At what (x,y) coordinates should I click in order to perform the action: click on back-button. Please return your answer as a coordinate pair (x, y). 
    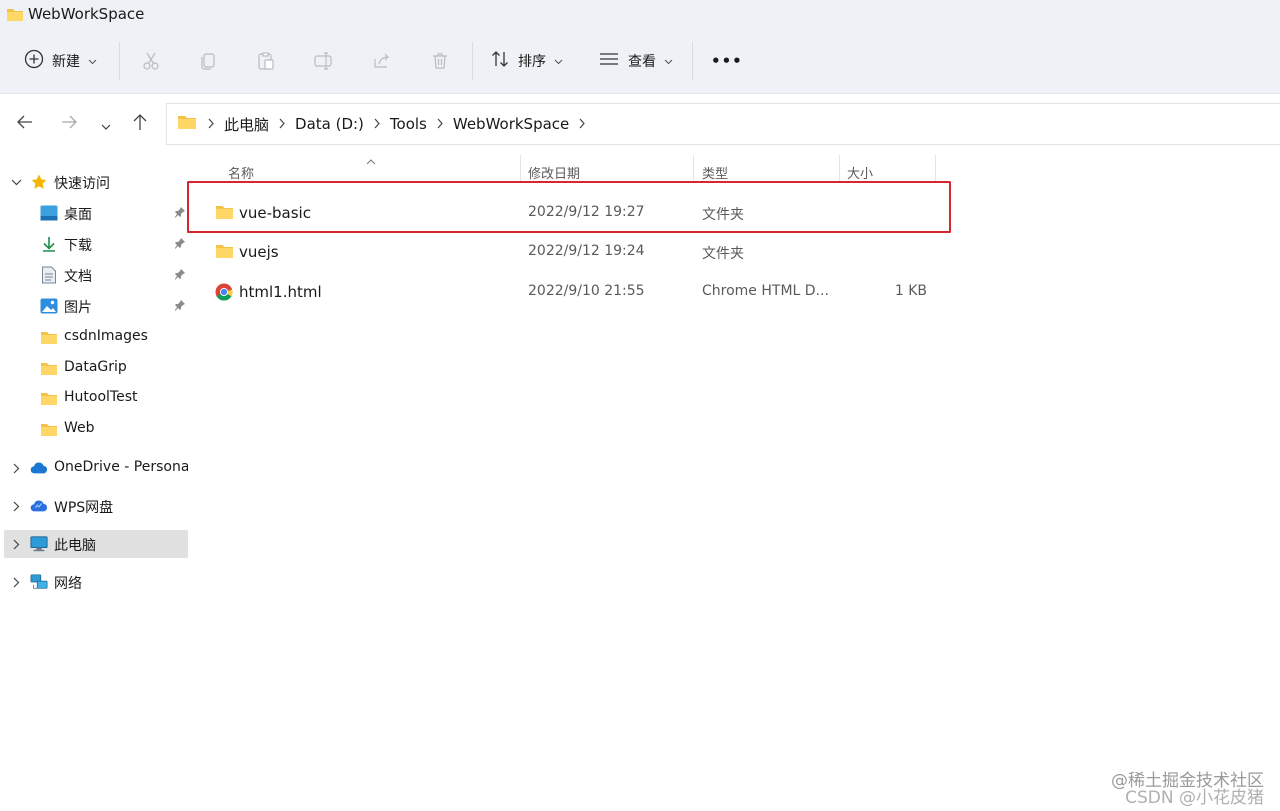
    Looking at the image, I should click on (25, 124).